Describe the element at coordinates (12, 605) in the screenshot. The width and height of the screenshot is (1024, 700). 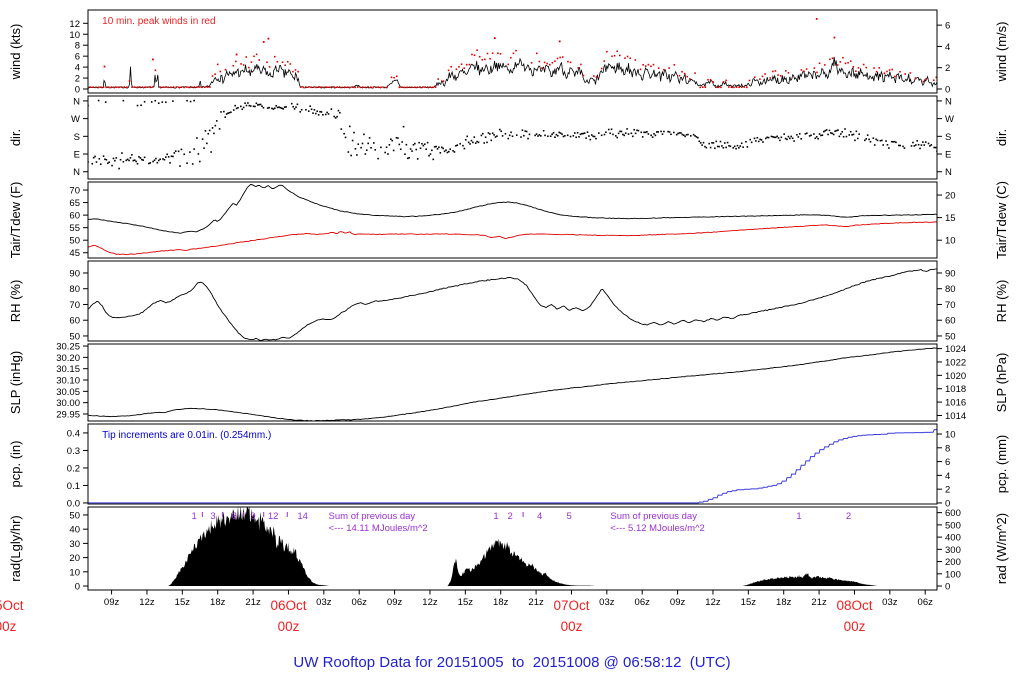
I see `date-label: 05Oct` at that location.